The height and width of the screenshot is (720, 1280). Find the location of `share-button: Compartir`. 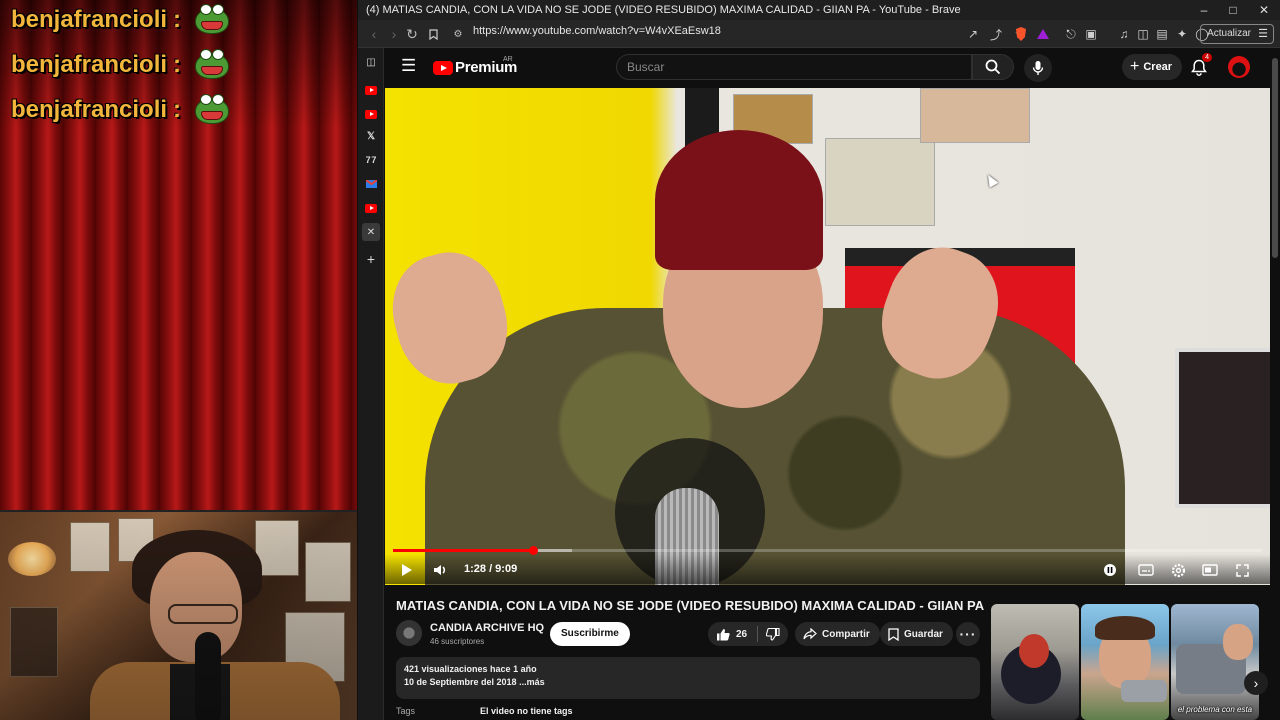

share-button: Compartir is located at coordinates (837, 634).